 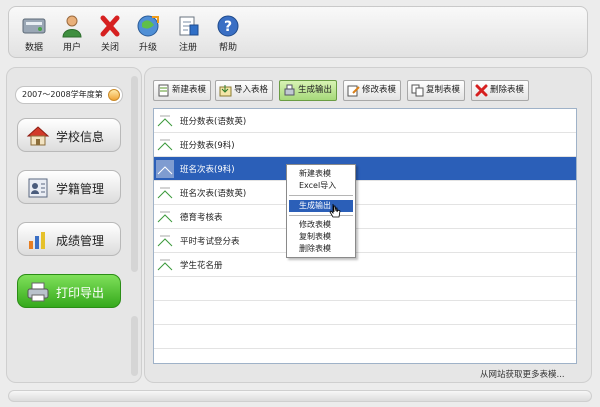 I want to click on delete-icon, so click(x=481, y=90).